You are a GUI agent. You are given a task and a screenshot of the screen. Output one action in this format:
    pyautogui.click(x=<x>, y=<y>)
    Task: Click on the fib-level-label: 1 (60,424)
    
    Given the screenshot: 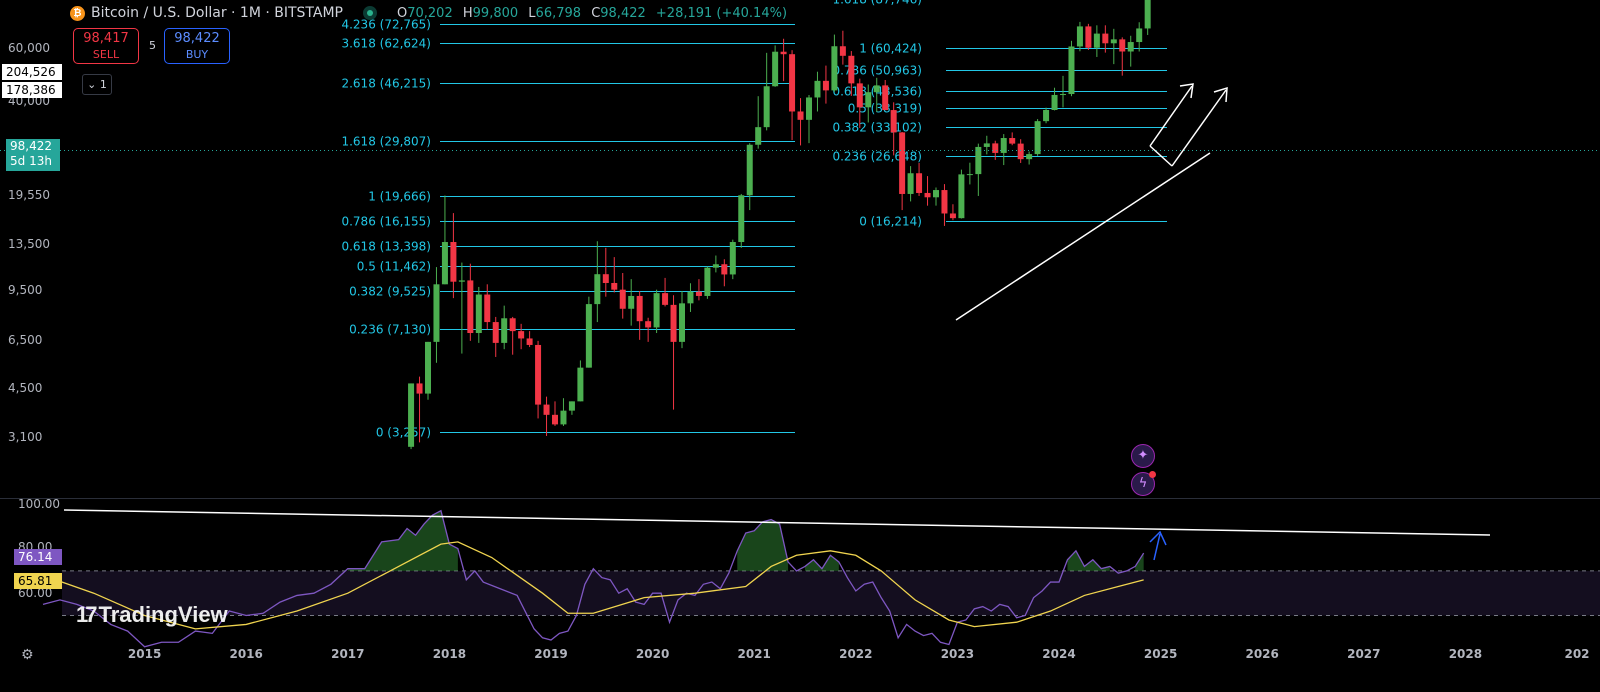 What is the action you would take?
    pyautogui.click(x=890, y=49)
    